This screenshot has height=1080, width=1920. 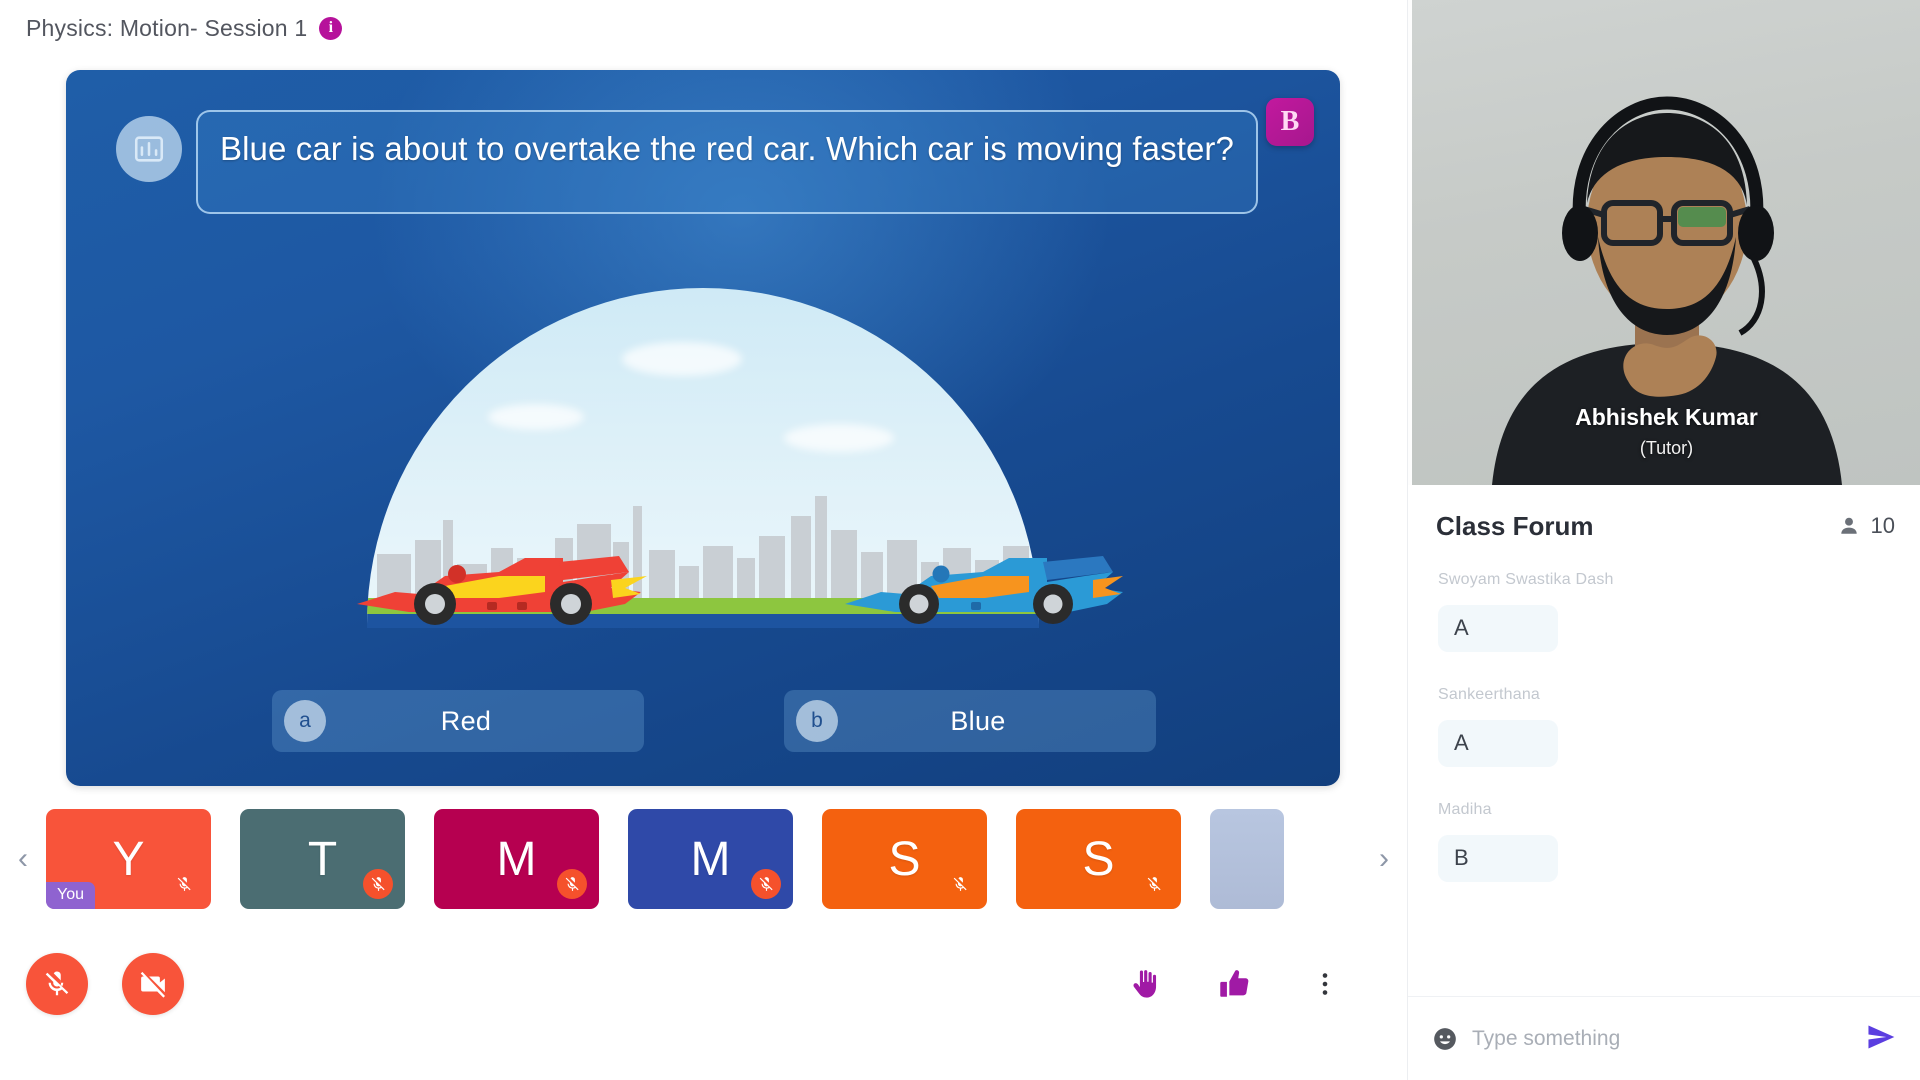 I want to click on thumbs-up-button, so click(x=1235, y=984).